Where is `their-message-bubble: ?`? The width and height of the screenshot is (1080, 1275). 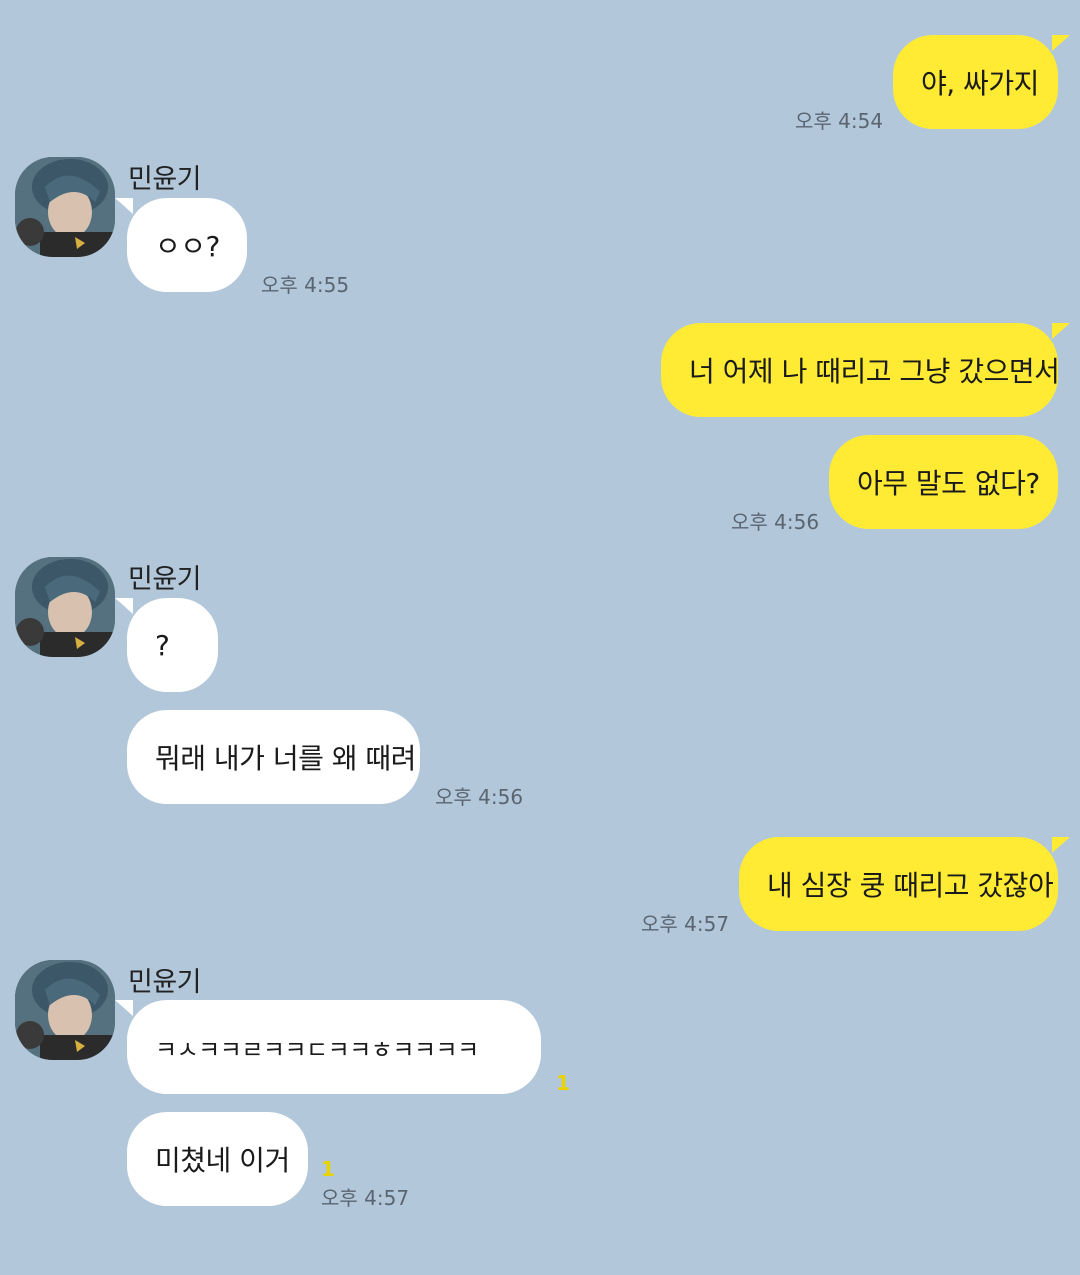
their-message-bubble: ? is located at coordinates (166, 645).